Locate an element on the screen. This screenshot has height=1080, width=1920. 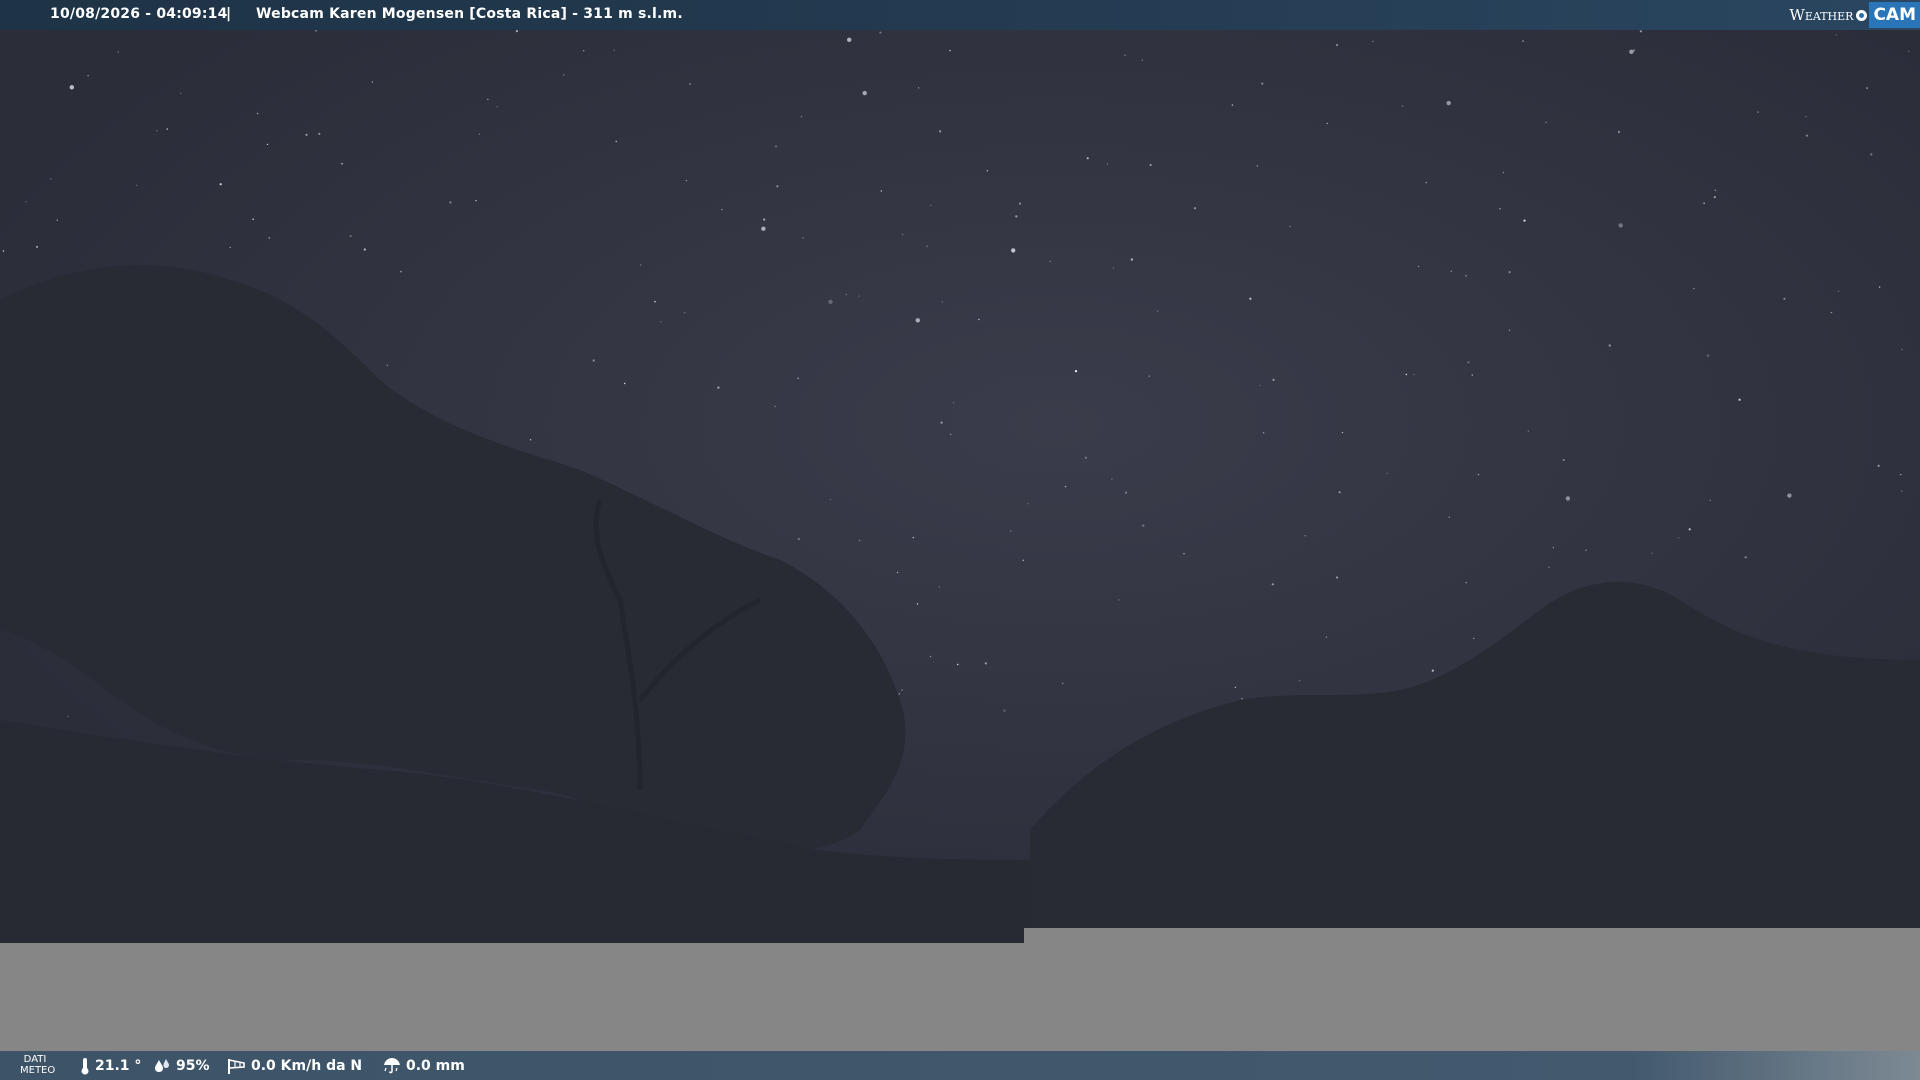
wind-reading: 0.0 Km/h da N is located at coordinates (294, 1065).